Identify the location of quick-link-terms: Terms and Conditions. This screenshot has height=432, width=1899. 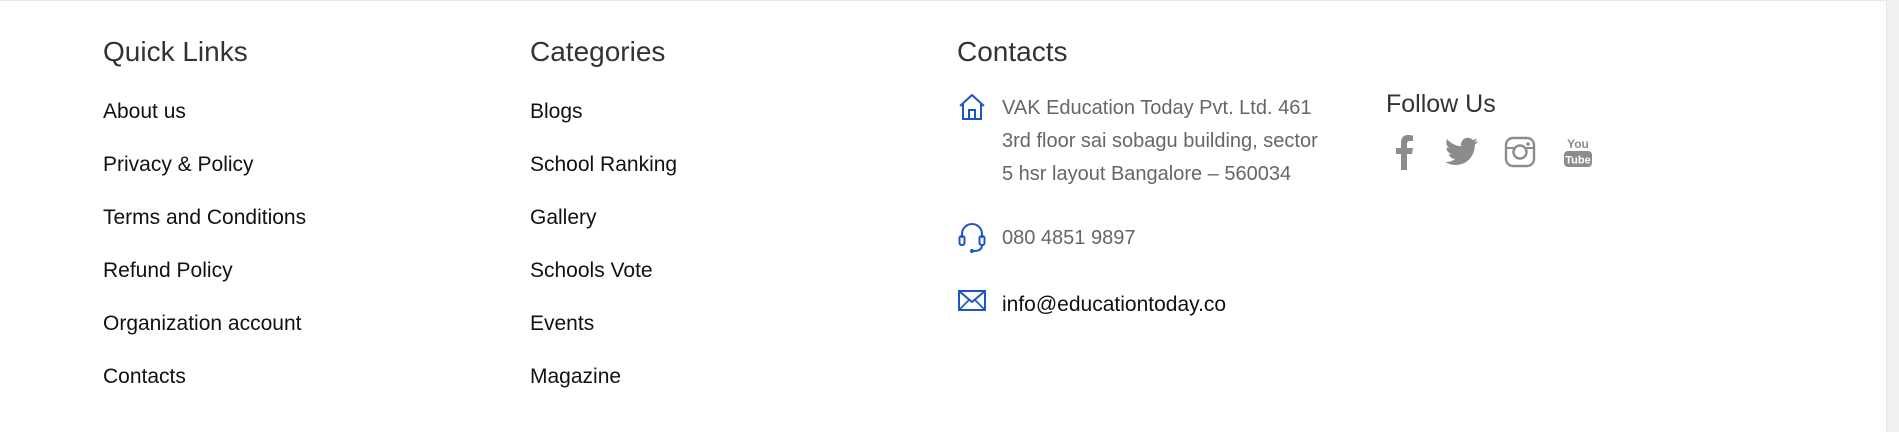
(204, 232).